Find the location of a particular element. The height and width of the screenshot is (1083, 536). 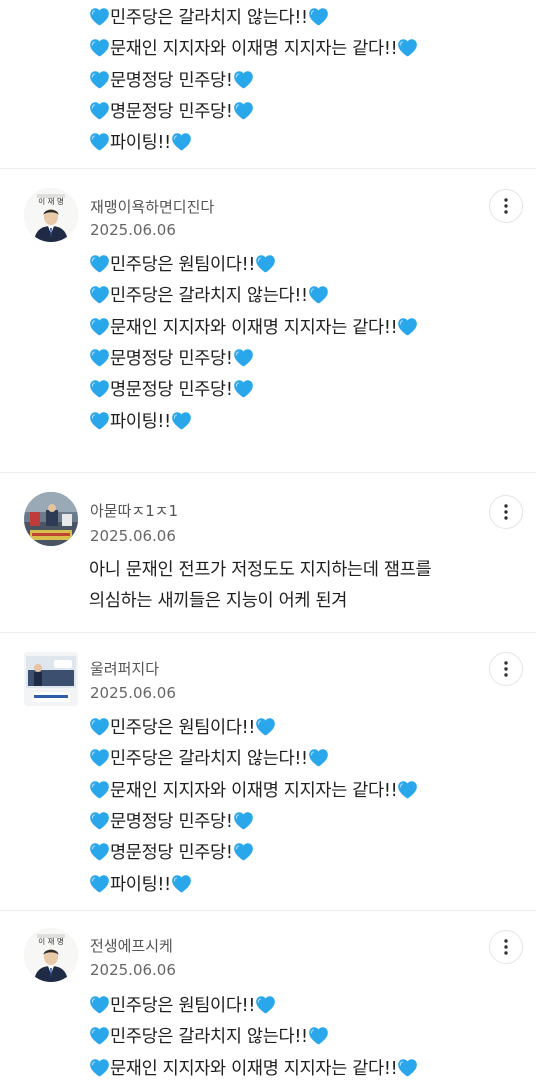

comment-username: 울려퍼지다 is located at coordinates (124, 668).